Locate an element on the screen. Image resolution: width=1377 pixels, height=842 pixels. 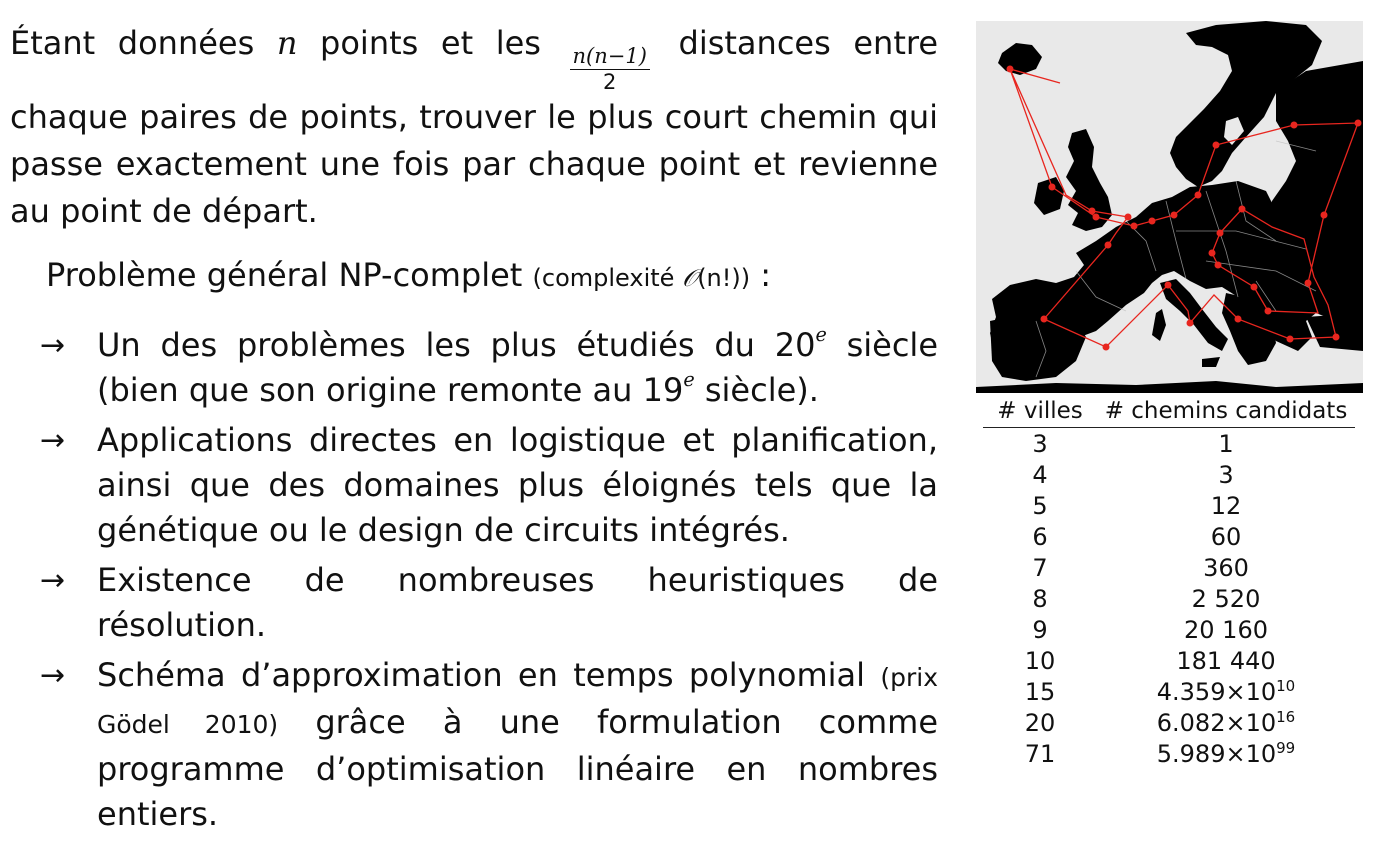
cell-chemins-value: 2 520 is located at coordinates (1226, 598).